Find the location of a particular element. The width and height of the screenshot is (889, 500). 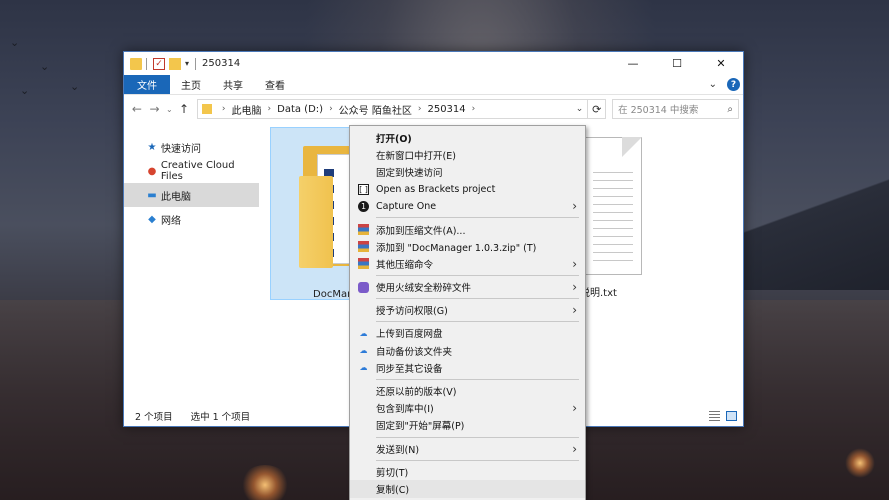

nav-item-quick-access: ★ 快速访问 is located at coordinates (191, 147).